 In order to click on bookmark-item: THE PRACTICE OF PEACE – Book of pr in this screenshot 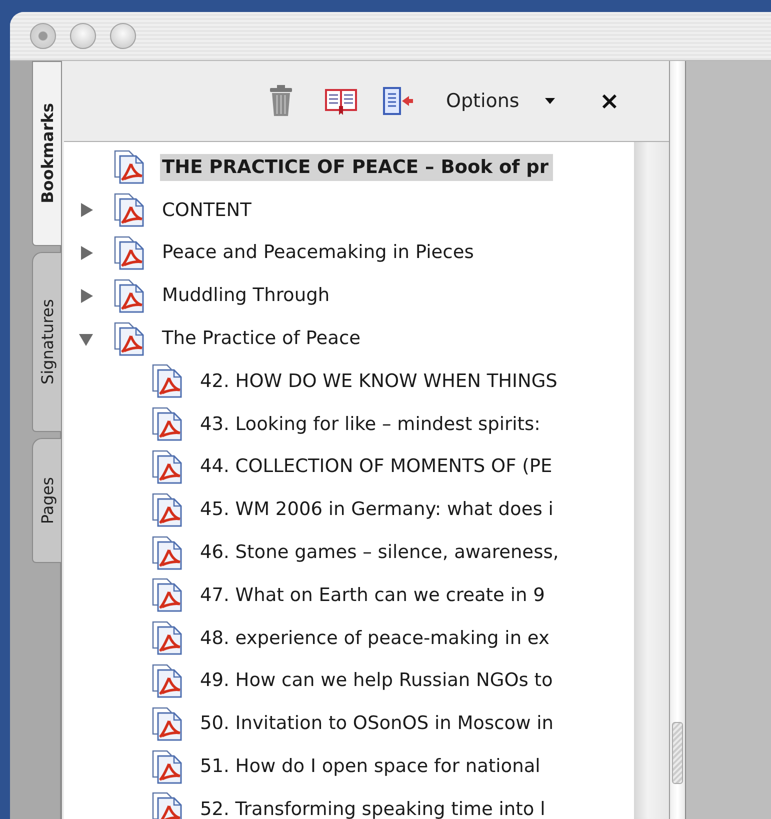, I will do `click(356, 167)`.